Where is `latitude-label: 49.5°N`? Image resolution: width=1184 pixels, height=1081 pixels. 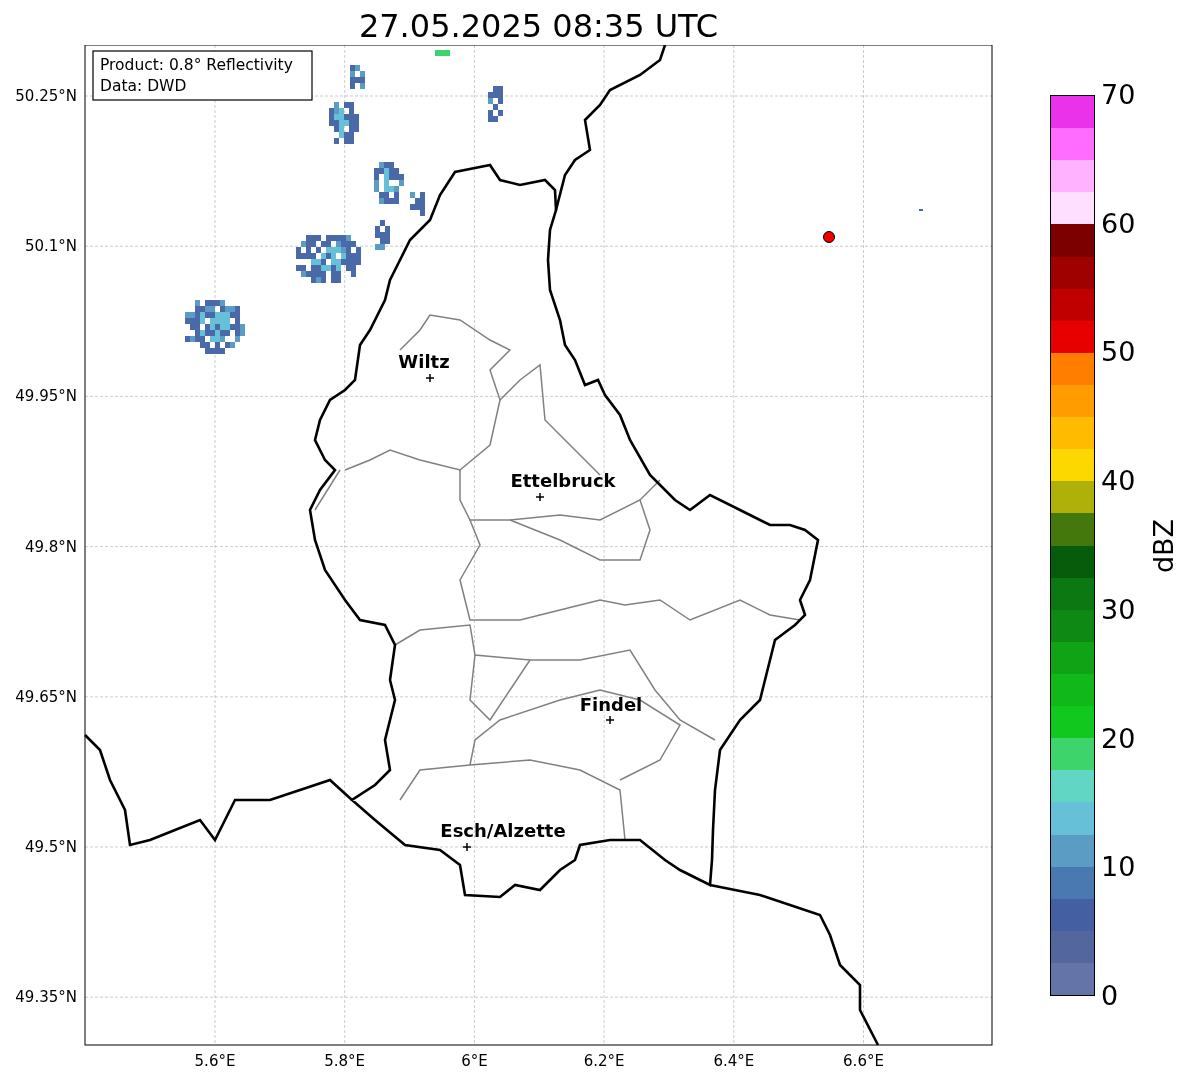
latitude-label: 49.5°N is located at coordinates (50, 847).